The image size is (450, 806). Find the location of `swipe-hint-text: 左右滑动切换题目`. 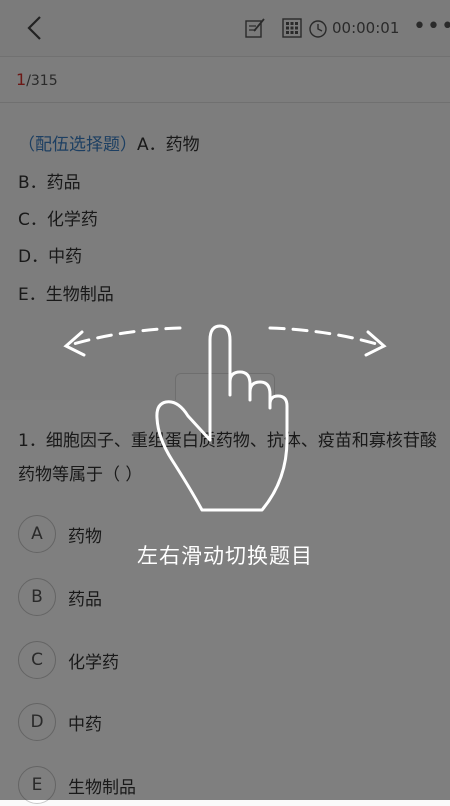

swipe-hint-text: 左右滑动切换题目 is located at coordinates (225, 556).